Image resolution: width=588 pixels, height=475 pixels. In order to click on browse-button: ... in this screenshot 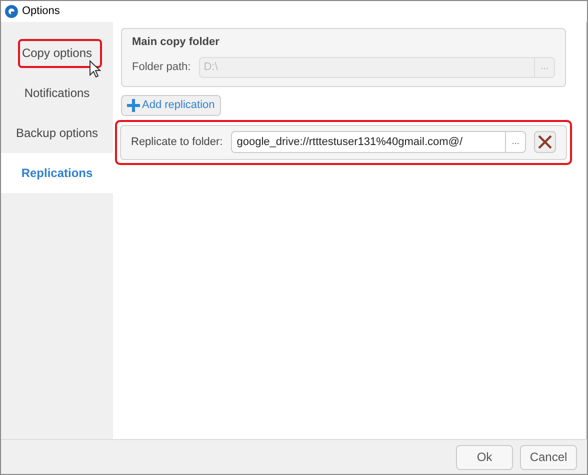, I will do `click(515, 142)`.